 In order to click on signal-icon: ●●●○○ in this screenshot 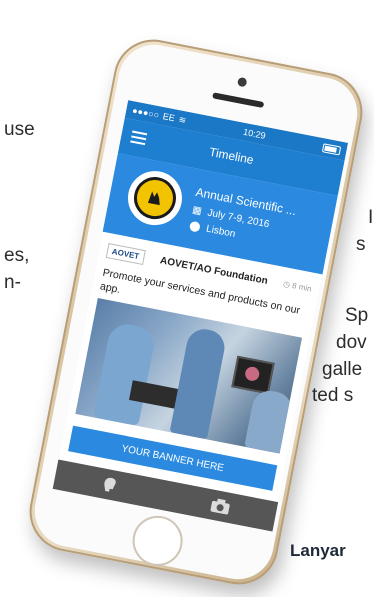, I will do `click(145, 113)`.